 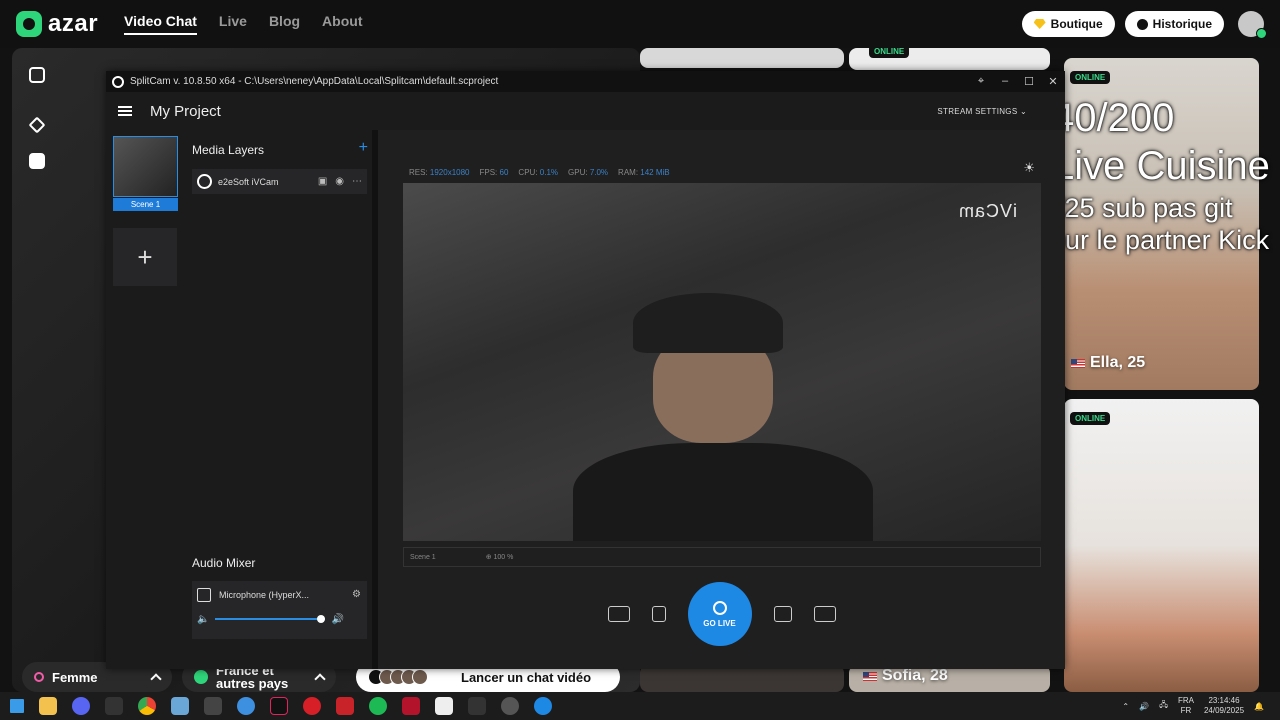 I want to click on nav-video-chat: Video Chat, so click(x=160, y=24).